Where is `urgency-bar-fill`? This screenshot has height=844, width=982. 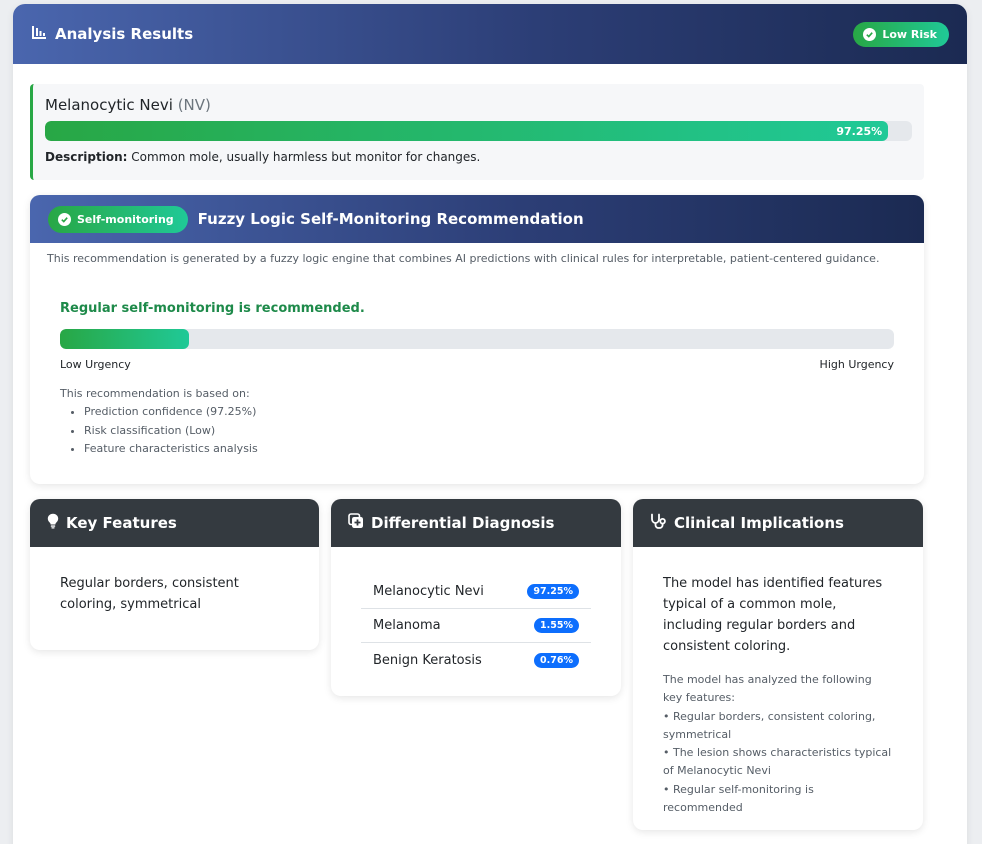
urgency-bar-fill is located at coordinates (125, 339).